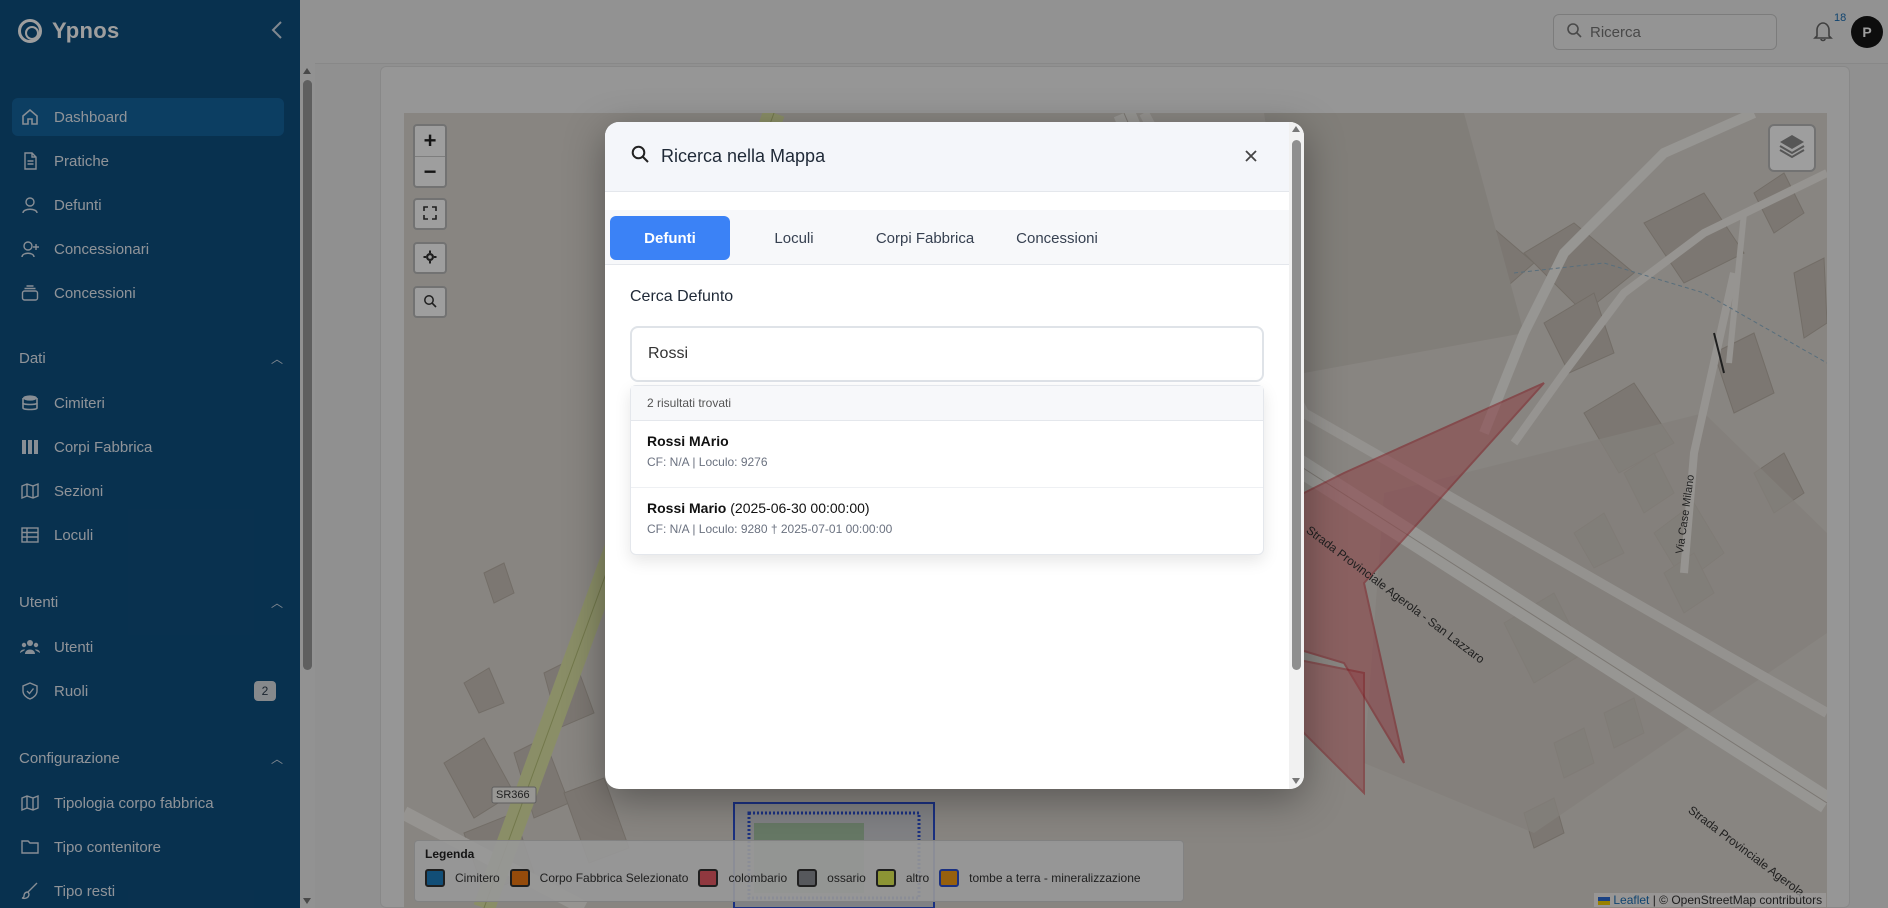  Describe the element at coordinates (943, 354) in the screenshot. I see `defunto-search-input` at that location.